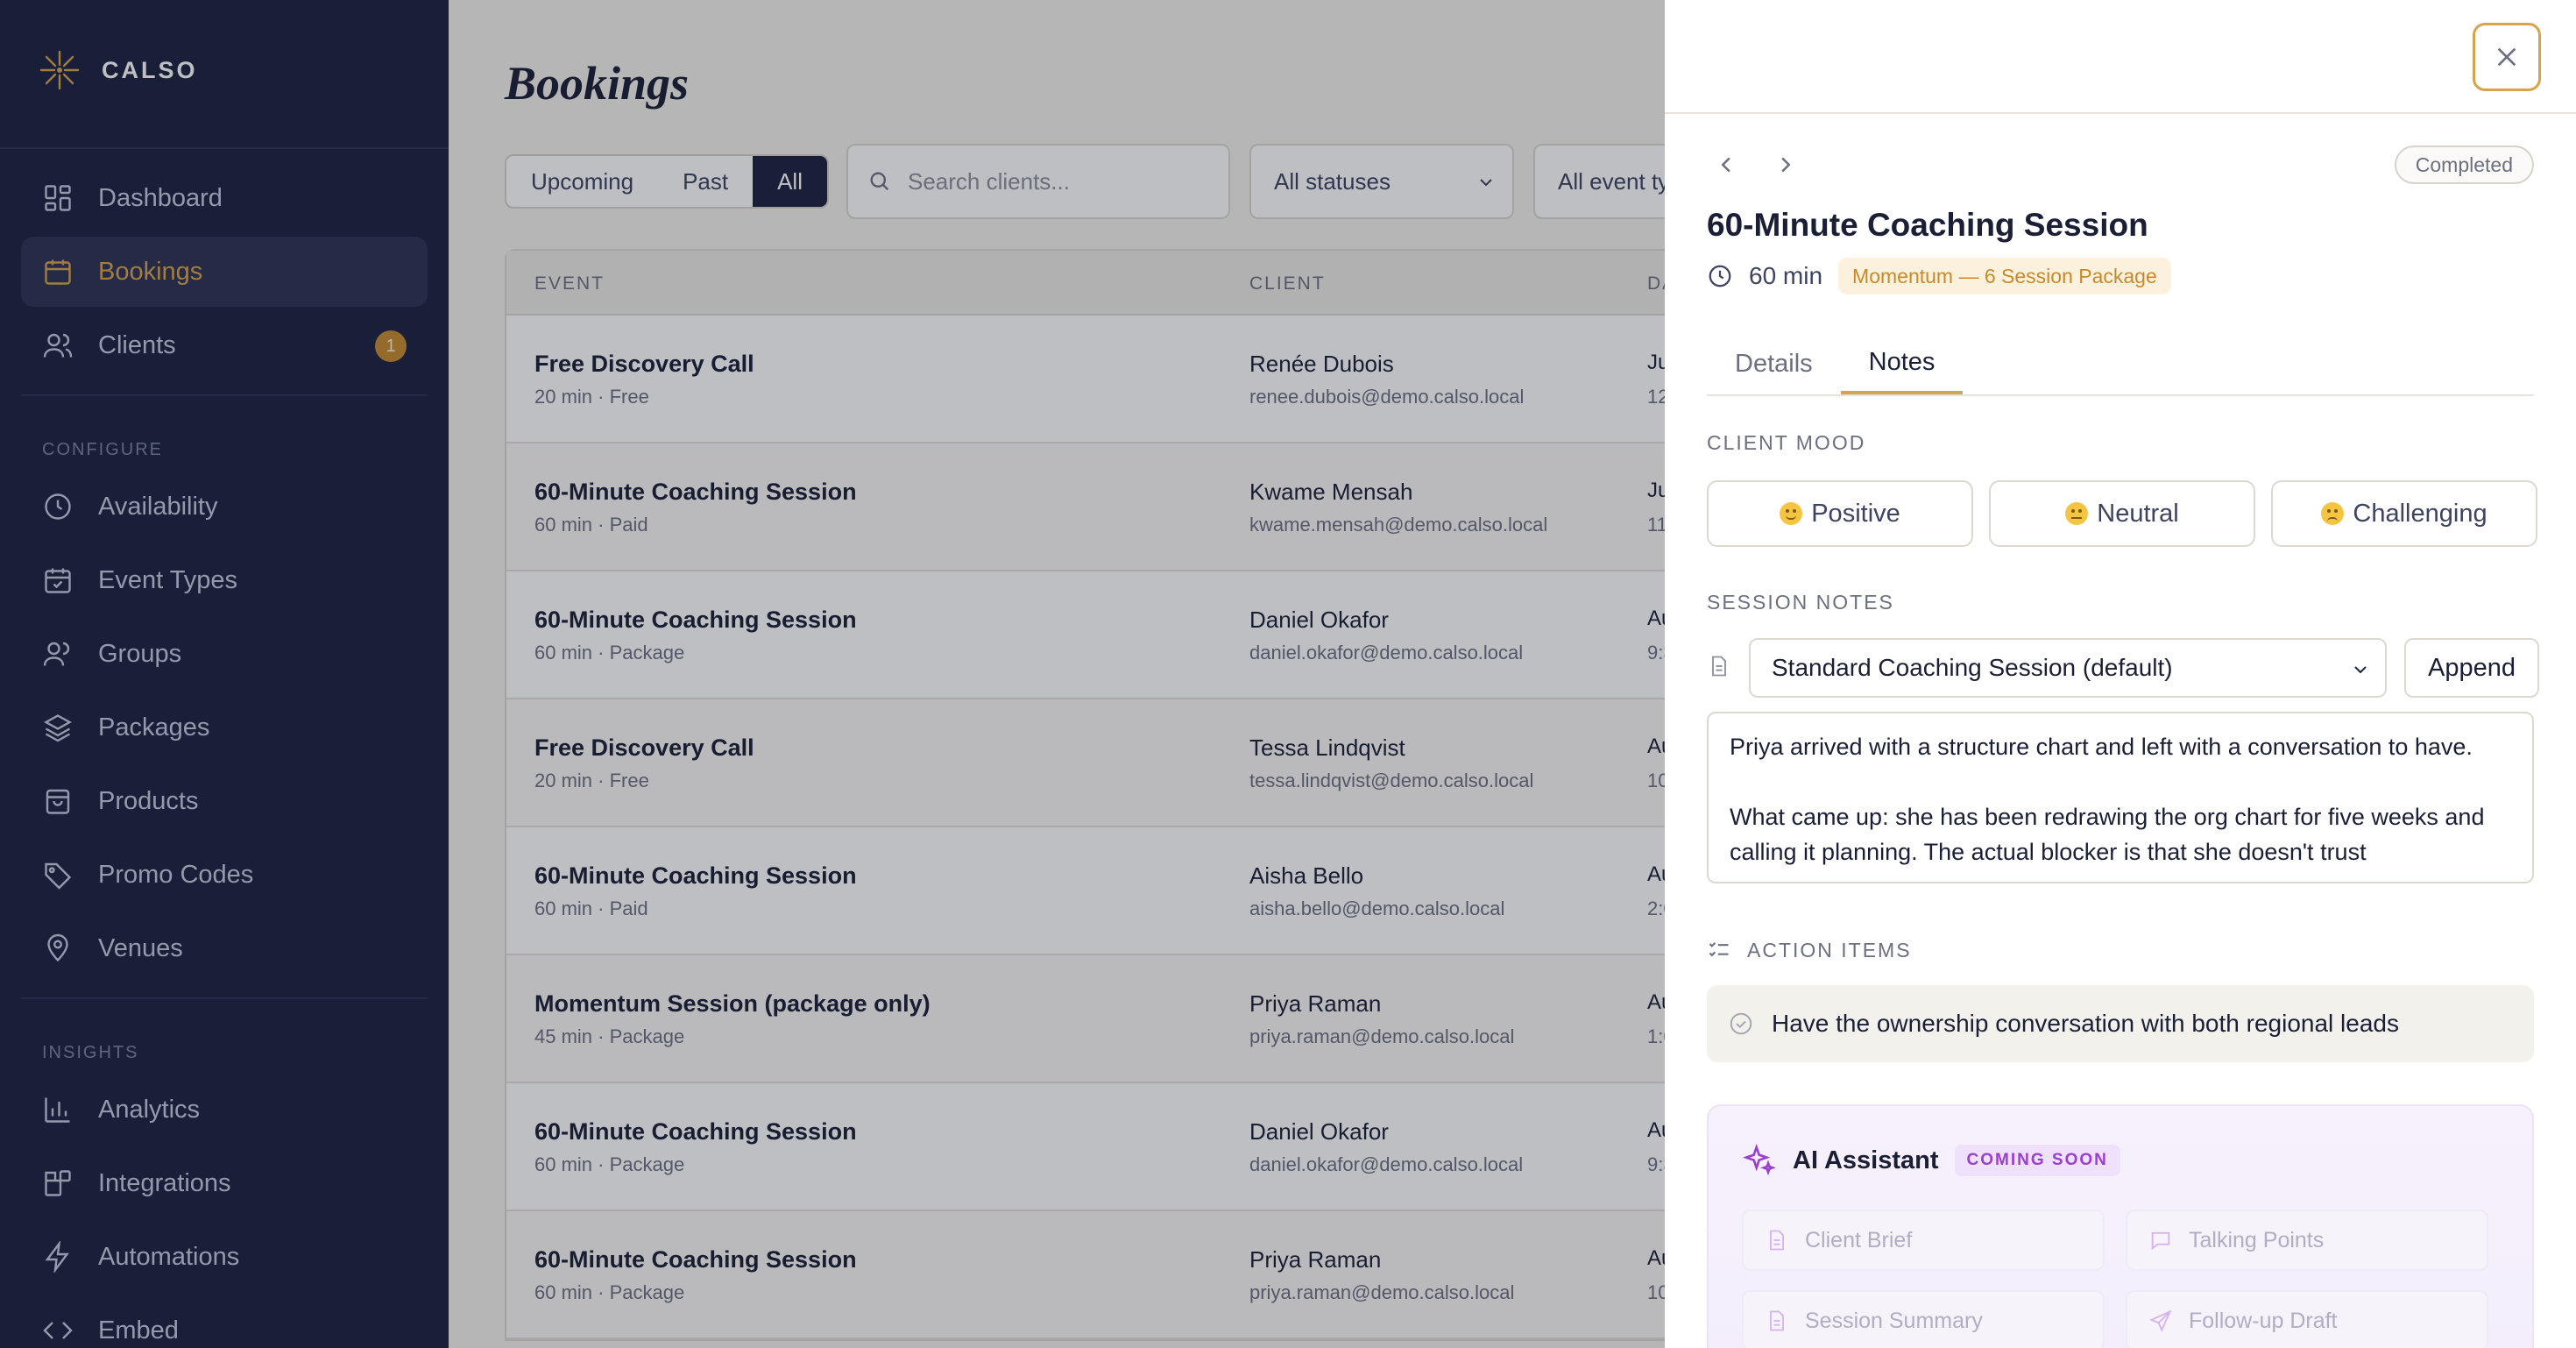  What do you see at coordinates (1726, 165) in the screenshot?
I see `previous-booking-button` at bounding box center [1726, 165].